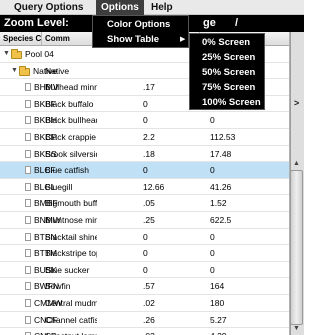 The height and width of the screenshot is (335, 320). What do you see at coordinates (223, 136) in the screenshot?
I see `value-2-cell: 112.53` at bounding box center [223, 136].